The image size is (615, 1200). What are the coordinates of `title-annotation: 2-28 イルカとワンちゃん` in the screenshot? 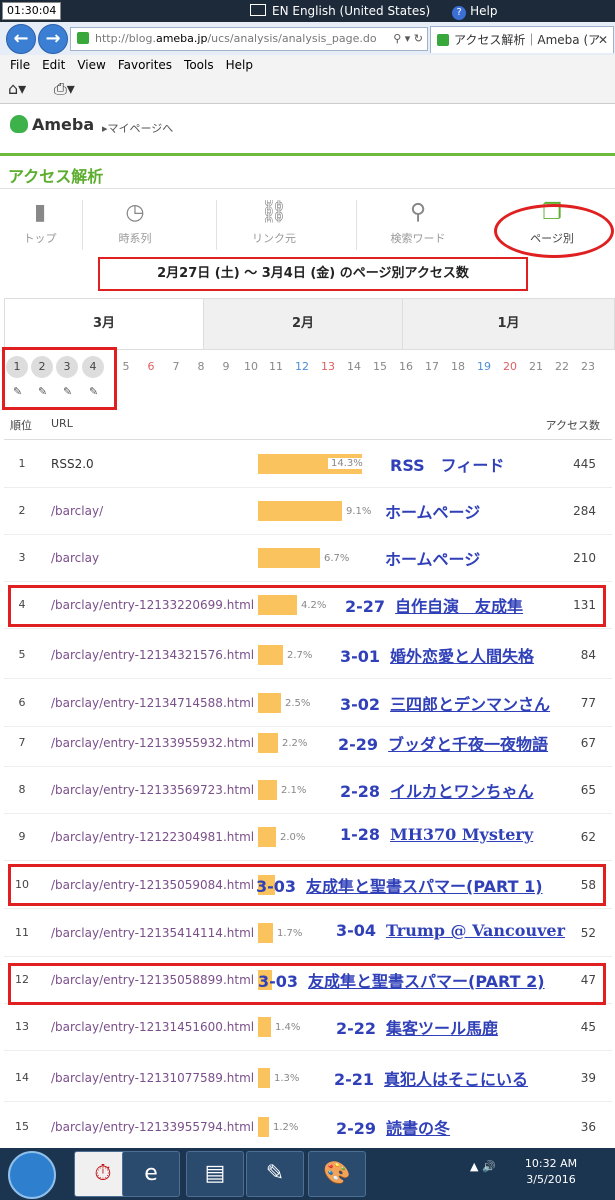 It's located at (437, 790).